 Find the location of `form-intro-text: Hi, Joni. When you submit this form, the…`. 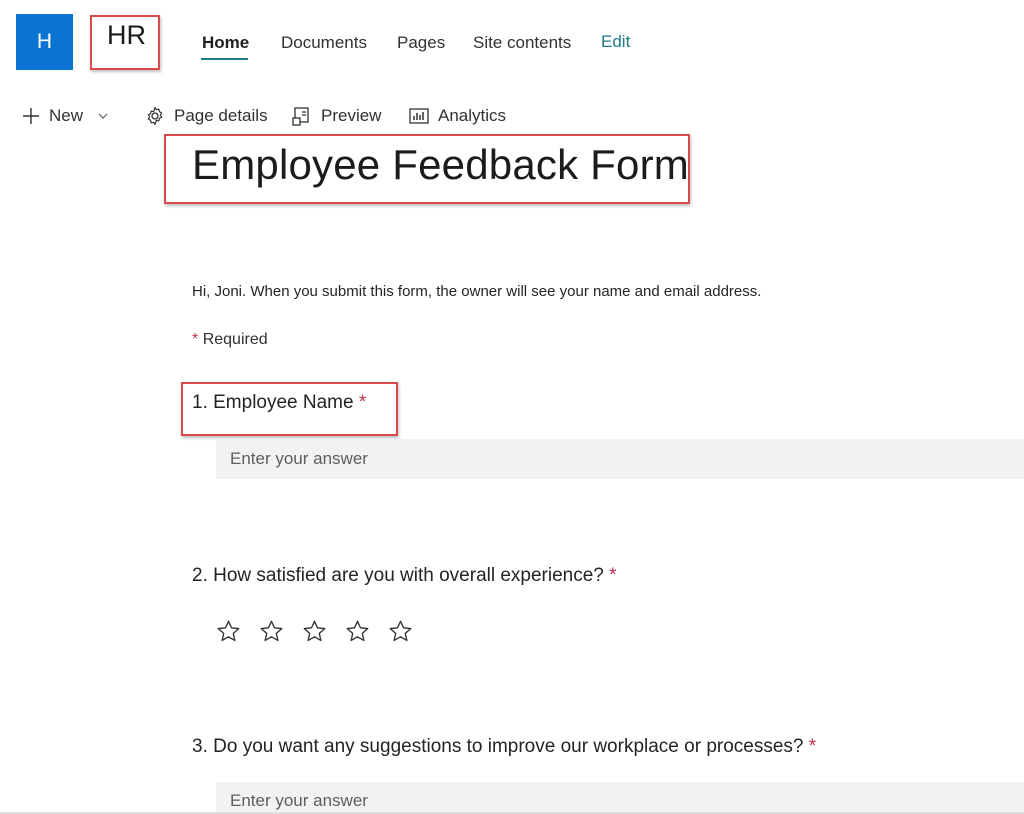

form-intro-text: Hi, Joni. When you submit this form, the… is located at coordinates (477, 291).